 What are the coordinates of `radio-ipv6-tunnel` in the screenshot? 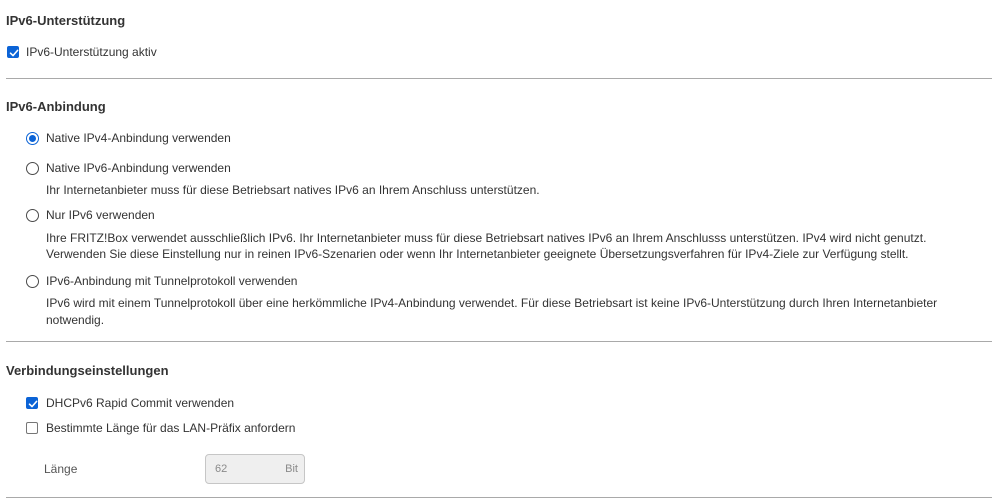 It's located at (32, 281).